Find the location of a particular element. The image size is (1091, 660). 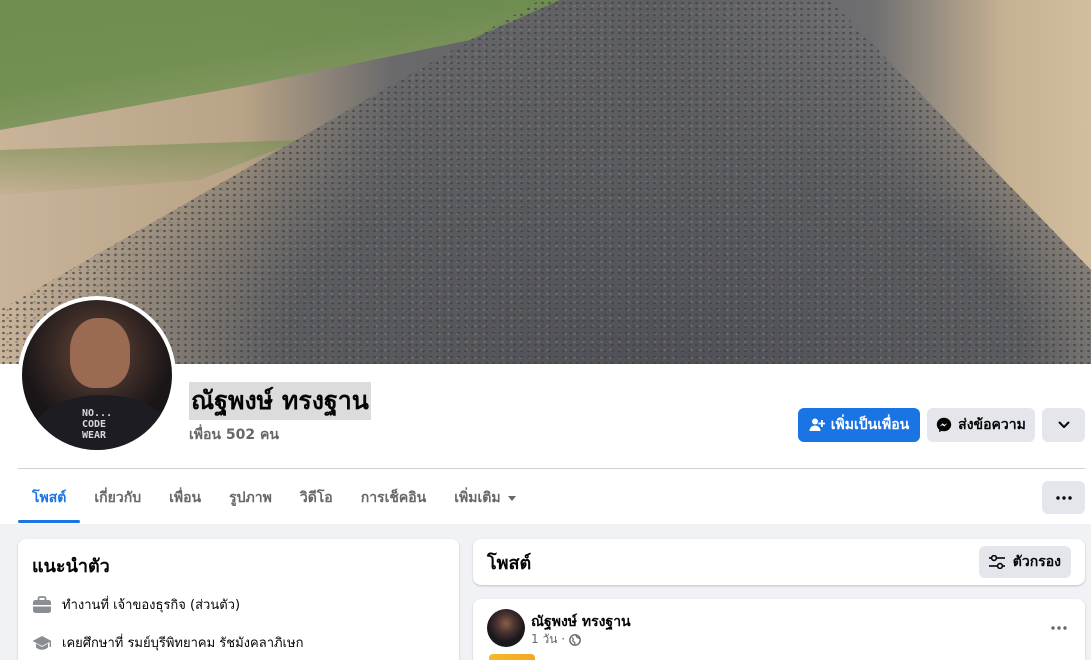

tab-label: โพสต์ is located at coordinates (49, 498).